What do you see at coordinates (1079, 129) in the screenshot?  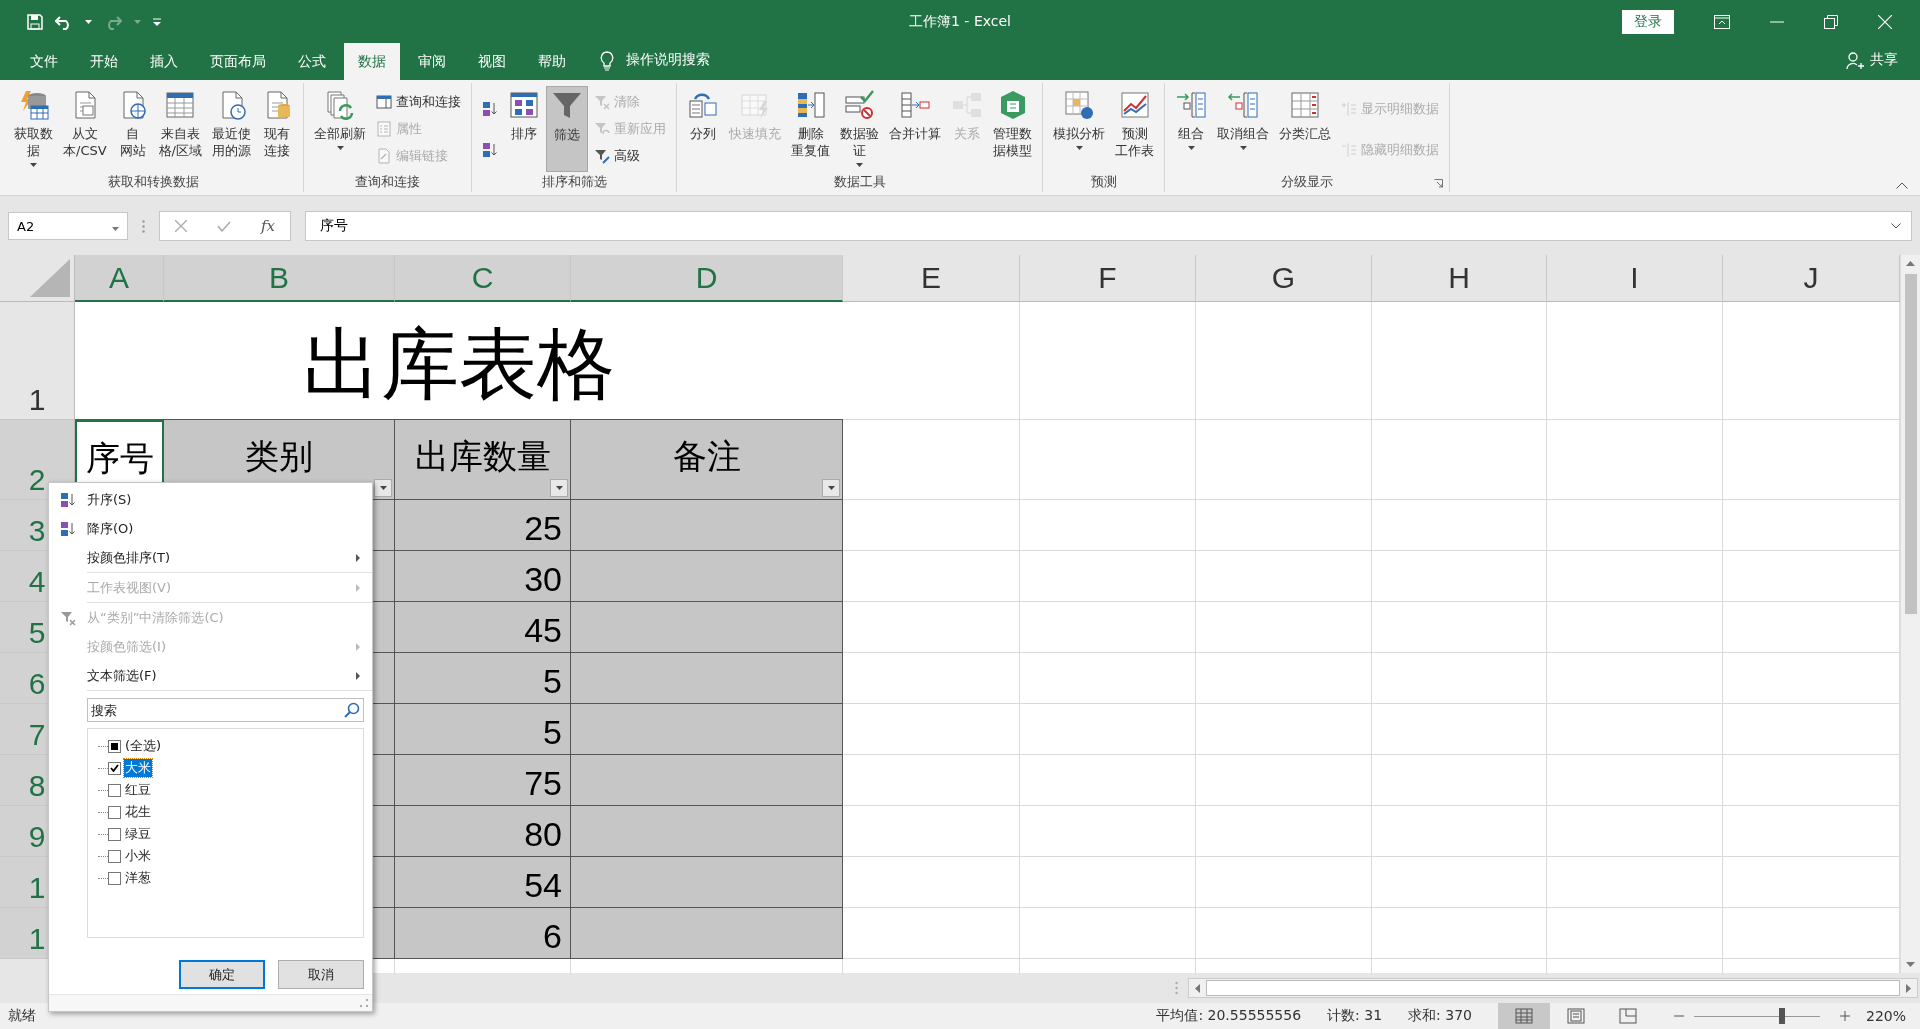 I see `ribbon-button: 模拟分析` at bounding box center [1079, 129].